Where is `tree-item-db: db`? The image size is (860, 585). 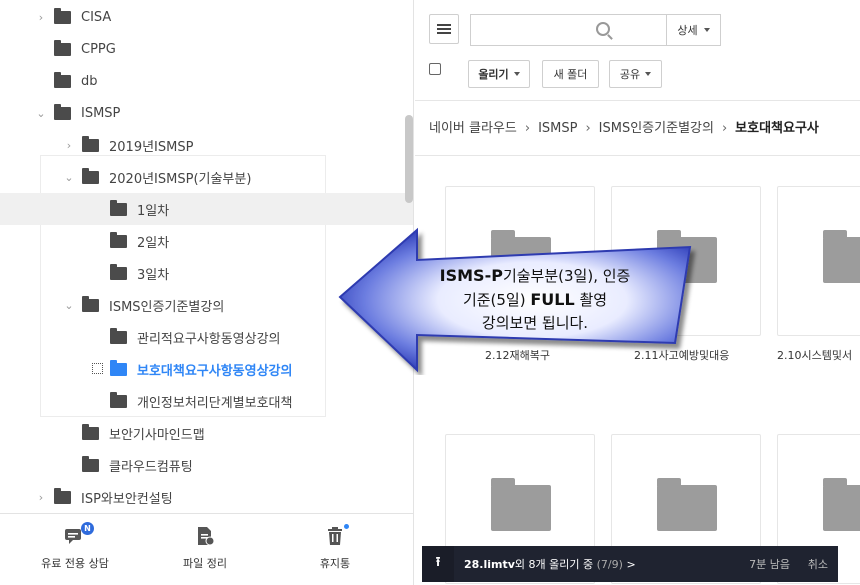 tree-item-db: db is located at coordinates (206, 81).